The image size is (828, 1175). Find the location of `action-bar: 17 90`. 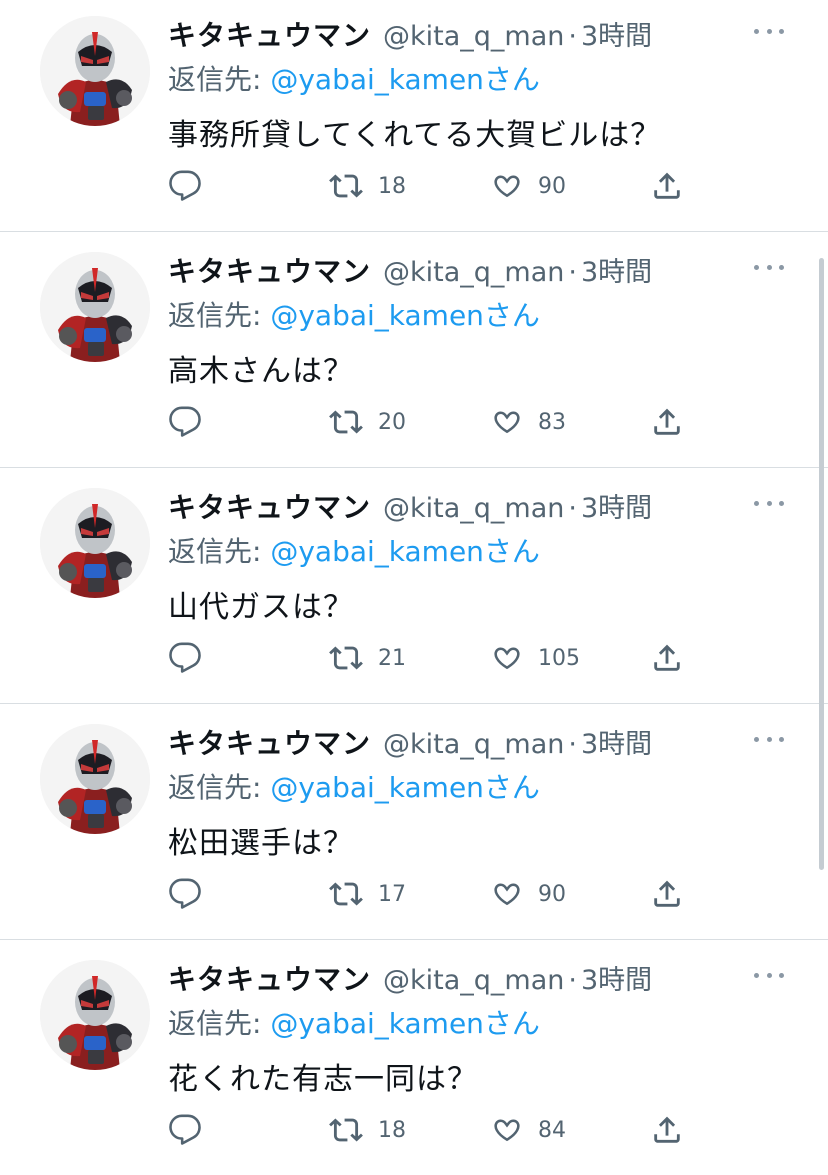

action-bar: 17 90 is located at coordinates (428, 894).